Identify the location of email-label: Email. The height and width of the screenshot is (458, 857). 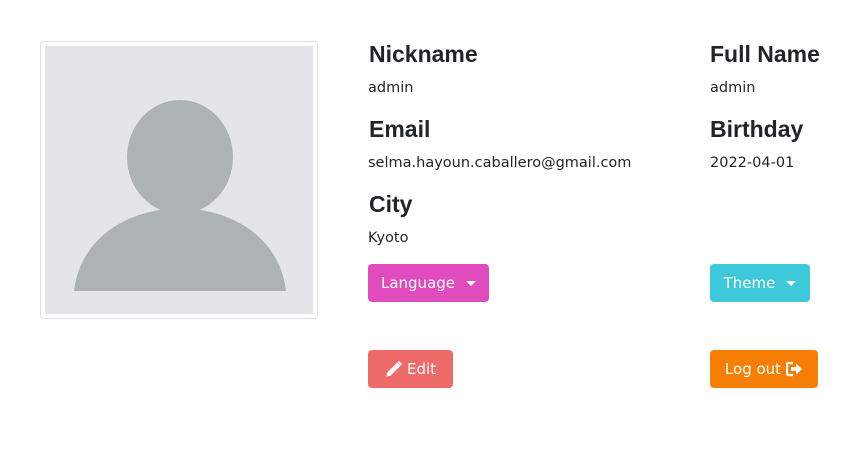
(400, 129).